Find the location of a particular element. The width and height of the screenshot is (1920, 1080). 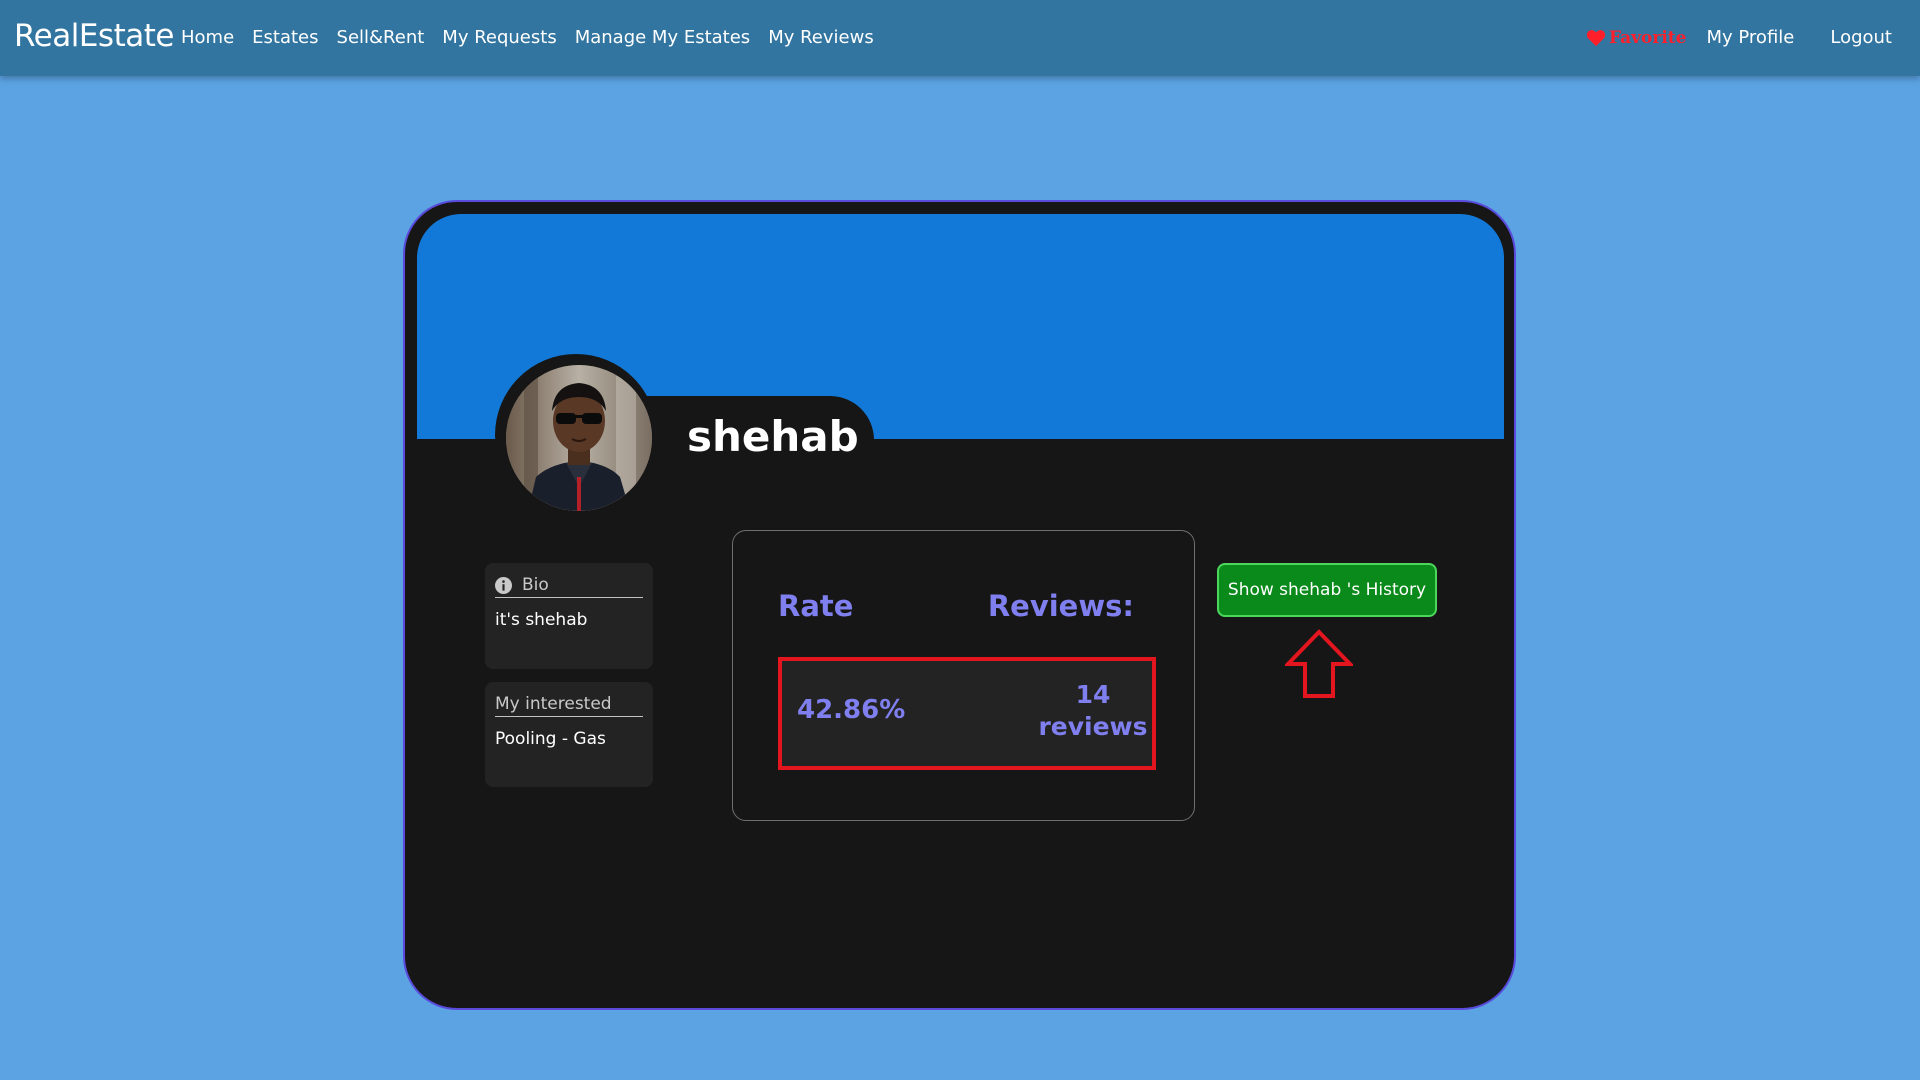

nav-link-home: Home is located at coordinates (207, 37).